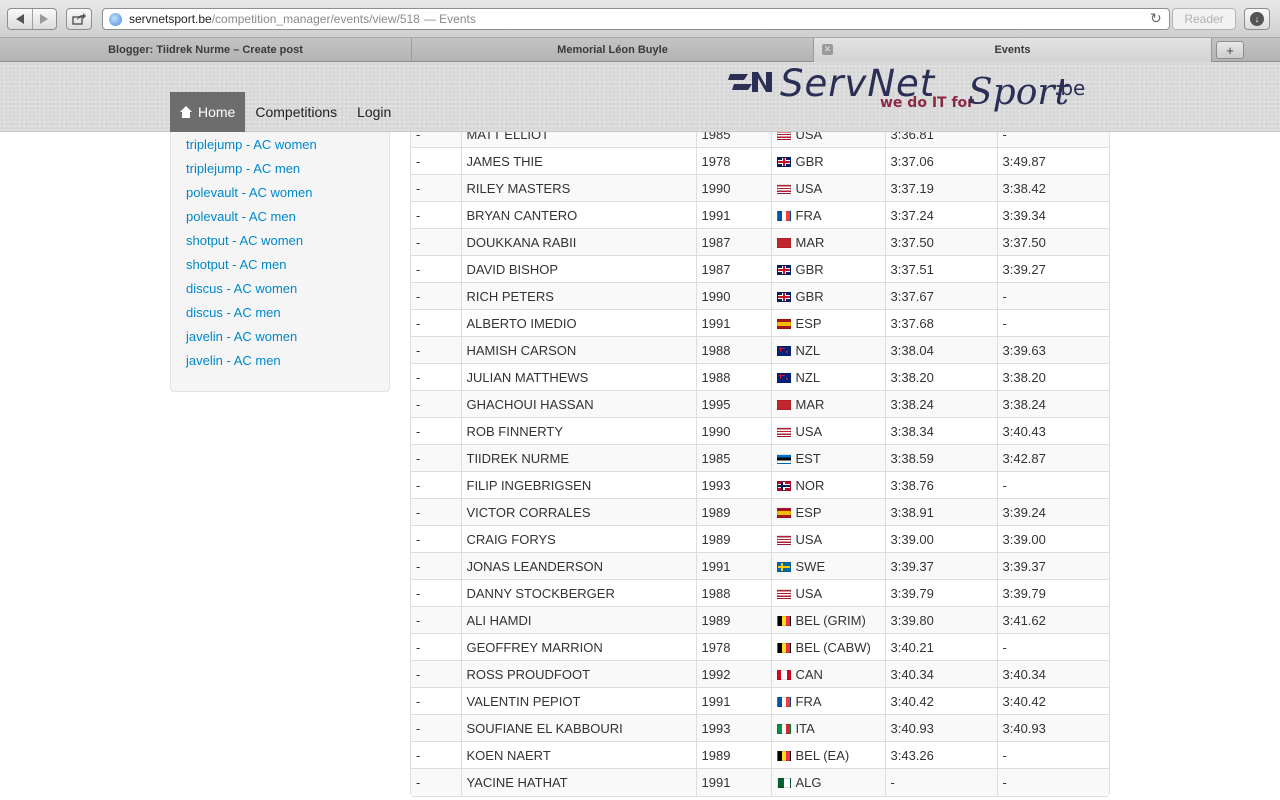 Image resolution: width=1280 pixels, height=800 pixels. I want to click on best-time-cell: 3:38.24, so click(1052, 404).